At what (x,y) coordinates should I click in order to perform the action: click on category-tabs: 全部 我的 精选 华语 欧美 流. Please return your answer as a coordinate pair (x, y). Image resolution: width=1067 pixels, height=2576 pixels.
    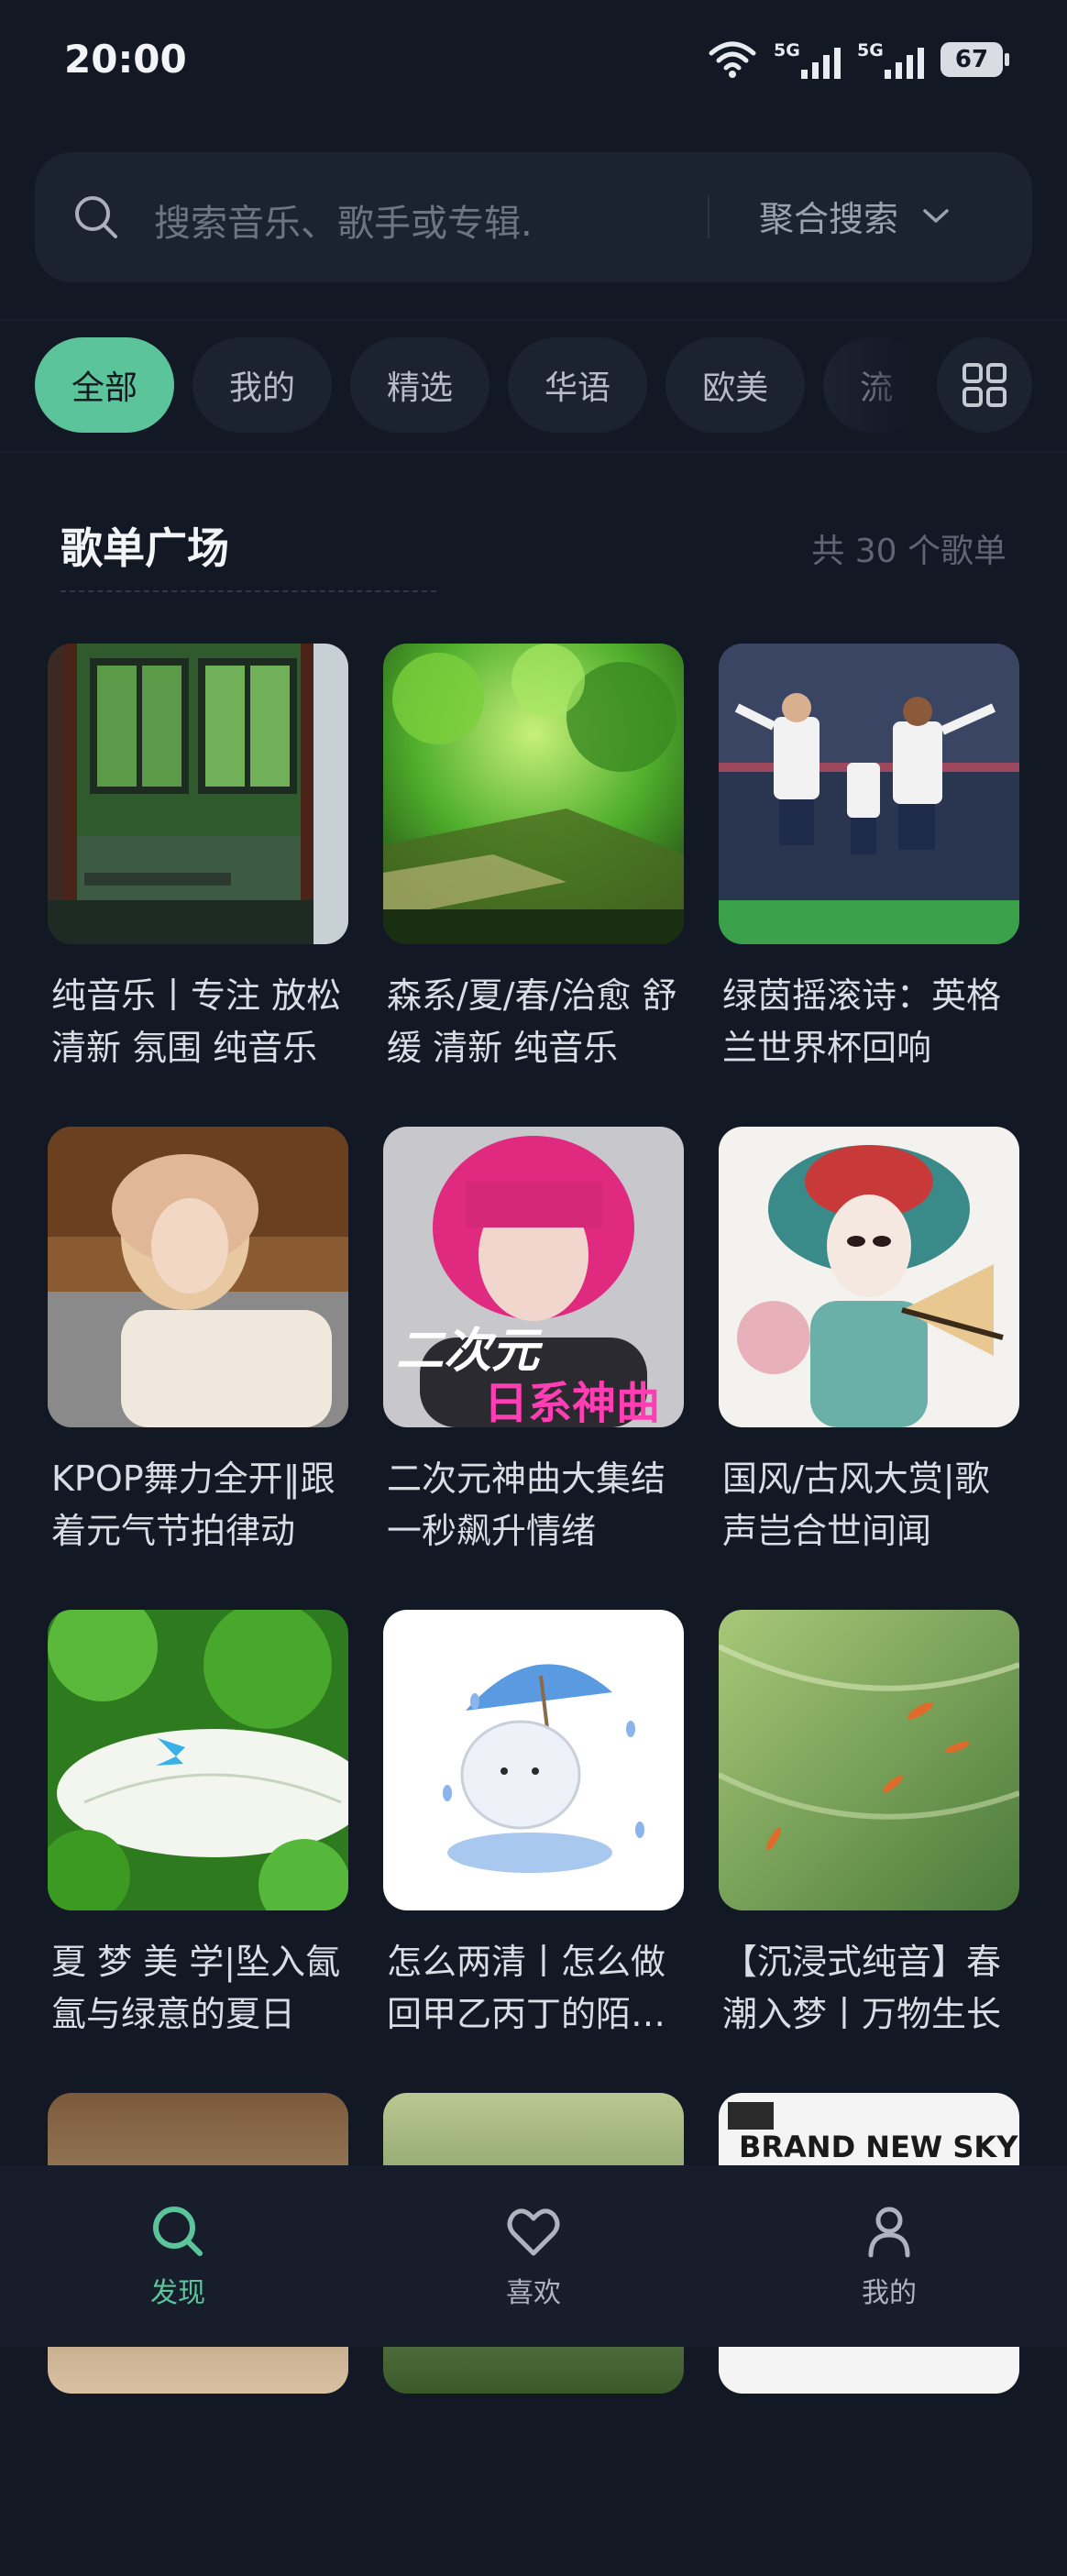
    Looking at the image, I should click on (493, 385).